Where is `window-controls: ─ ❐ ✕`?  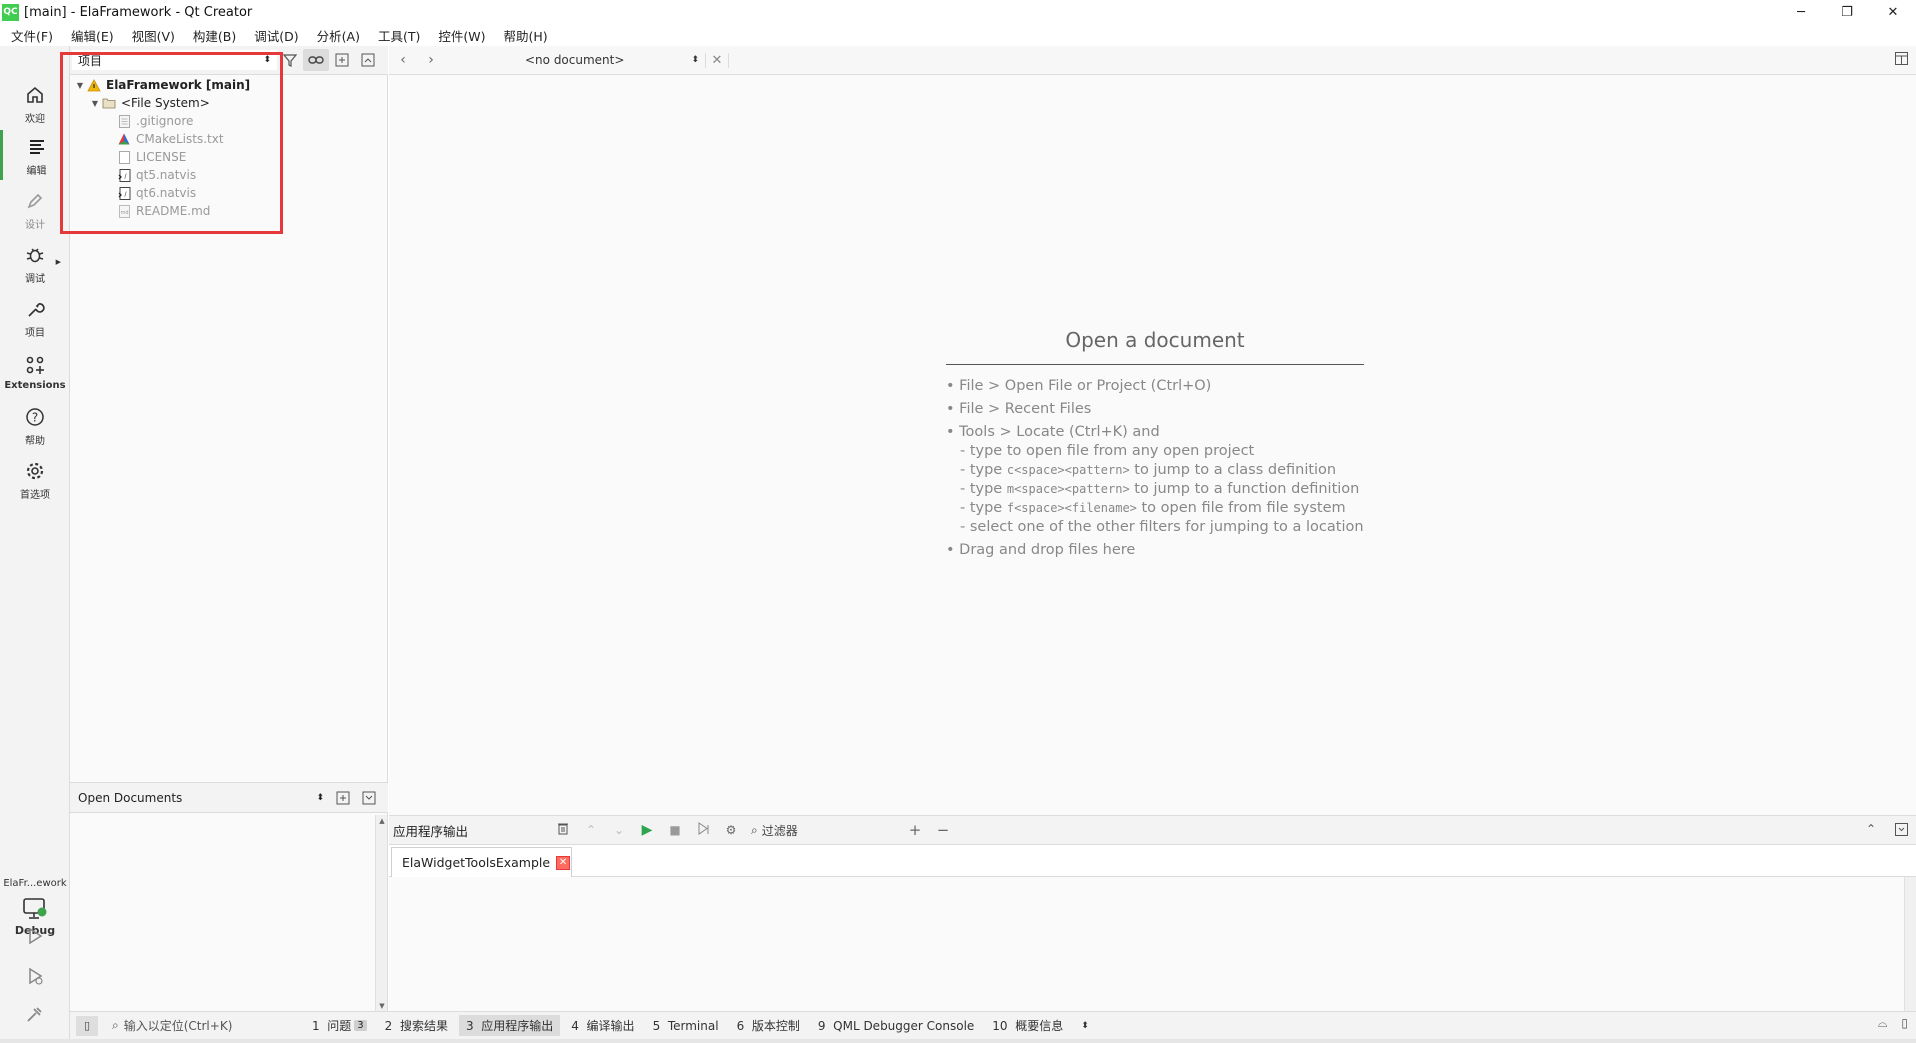 window-controls: ─ ❐ ✕ is located at coordinates (1847, 12).